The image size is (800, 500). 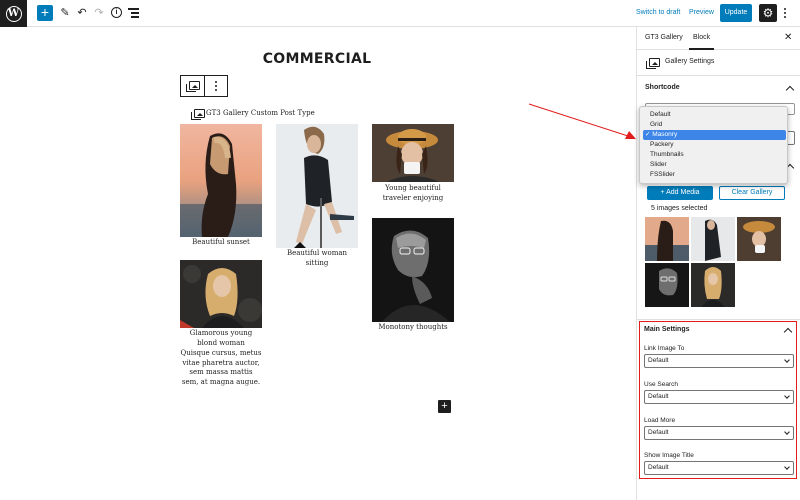 What do you see at coordinates (788, 37) in the screenshot?
I see `close-icon: ✕` at bounding box center [788, 37].